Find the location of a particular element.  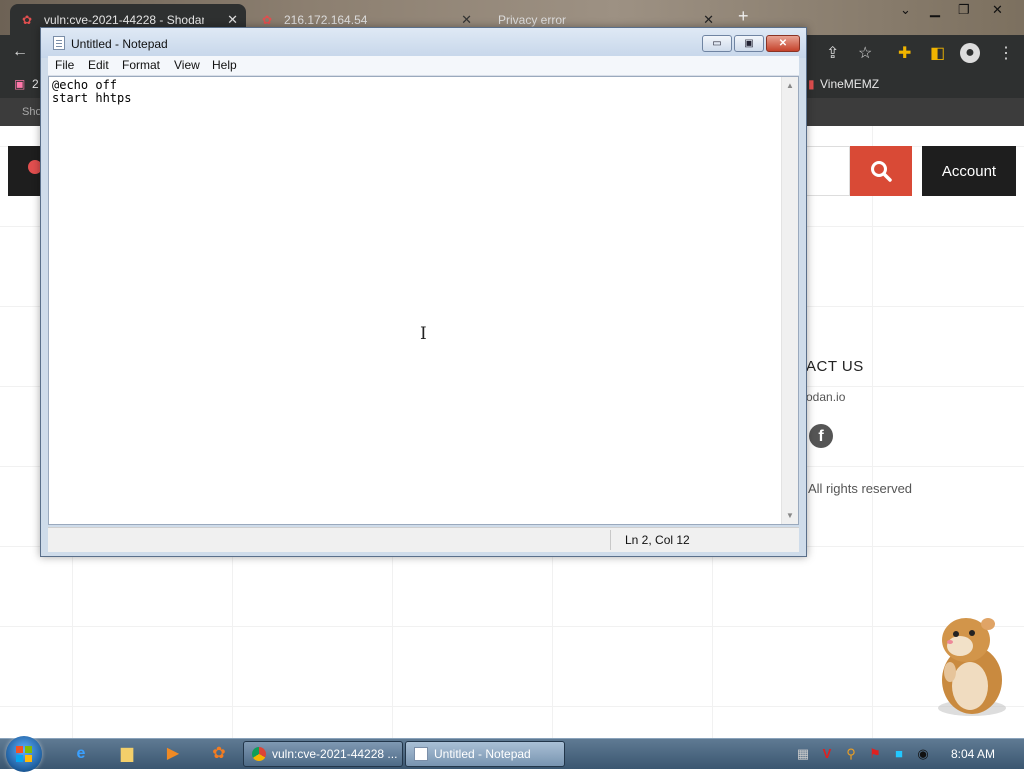

copyright-text: All rights reserved is located at coordinates (860, 488).